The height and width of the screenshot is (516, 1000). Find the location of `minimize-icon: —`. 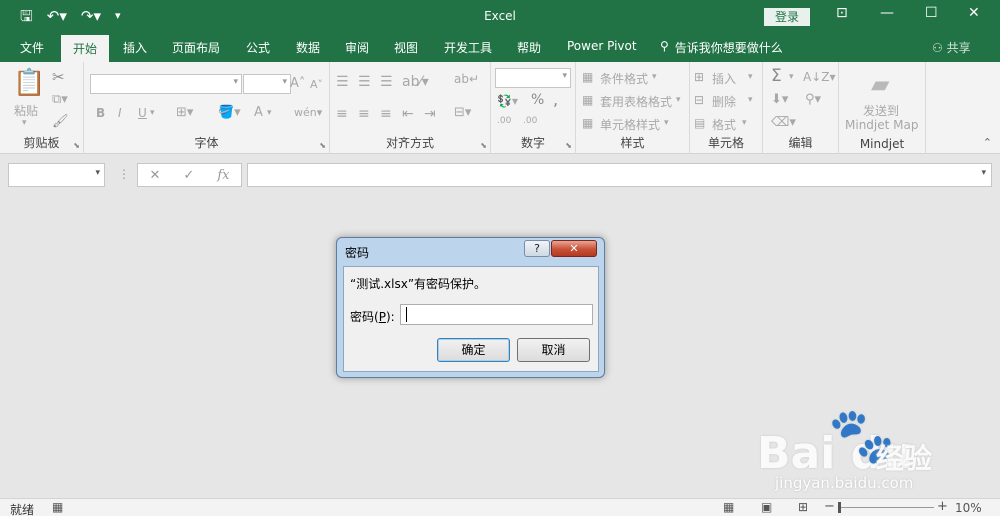

minimize-icon: — is located at coordinates (887, 13).